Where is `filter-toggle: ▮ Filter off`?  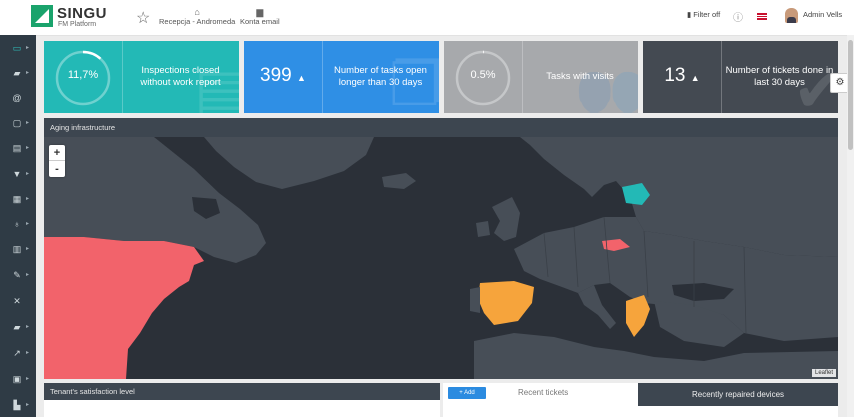
filter-toggle: ▮ Filter off is located at coordinates (703, 14).